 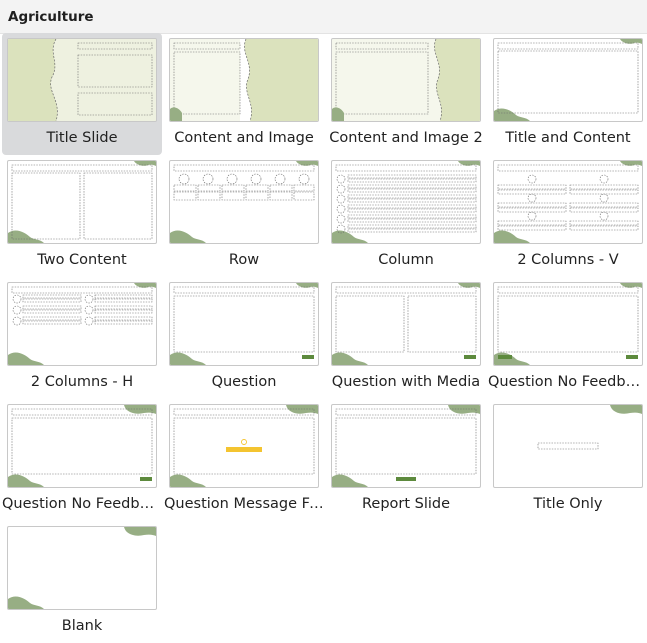 I want to click on layout-2-columns-v: 2 Columns - V, so click(x=567, y=216).